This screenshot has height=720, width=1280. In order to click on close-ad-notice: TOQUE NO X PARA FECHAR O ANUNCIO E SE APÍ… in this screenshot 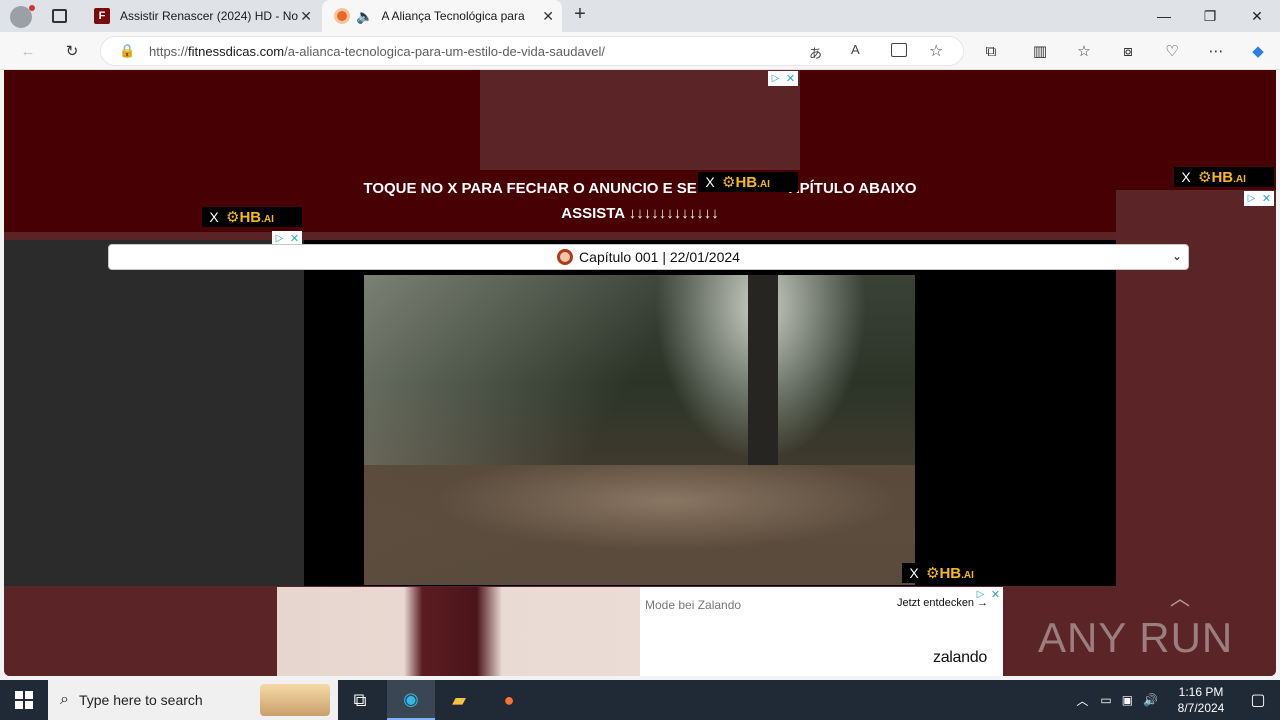, I will do `click(640, 201)`.